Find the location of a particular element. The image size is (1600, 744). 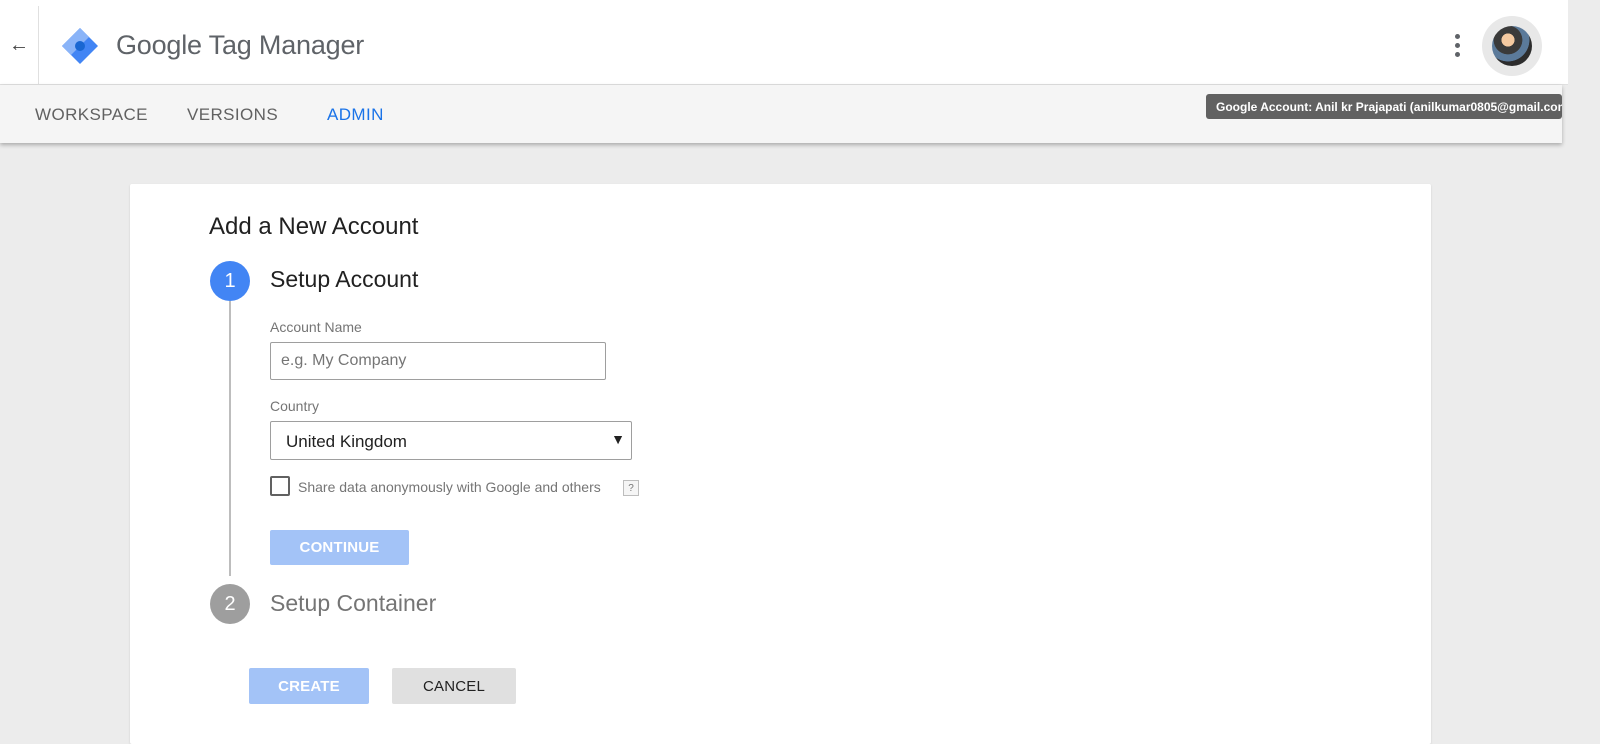

app-title: Google Tag Manager is located at coordinates (240, 45).